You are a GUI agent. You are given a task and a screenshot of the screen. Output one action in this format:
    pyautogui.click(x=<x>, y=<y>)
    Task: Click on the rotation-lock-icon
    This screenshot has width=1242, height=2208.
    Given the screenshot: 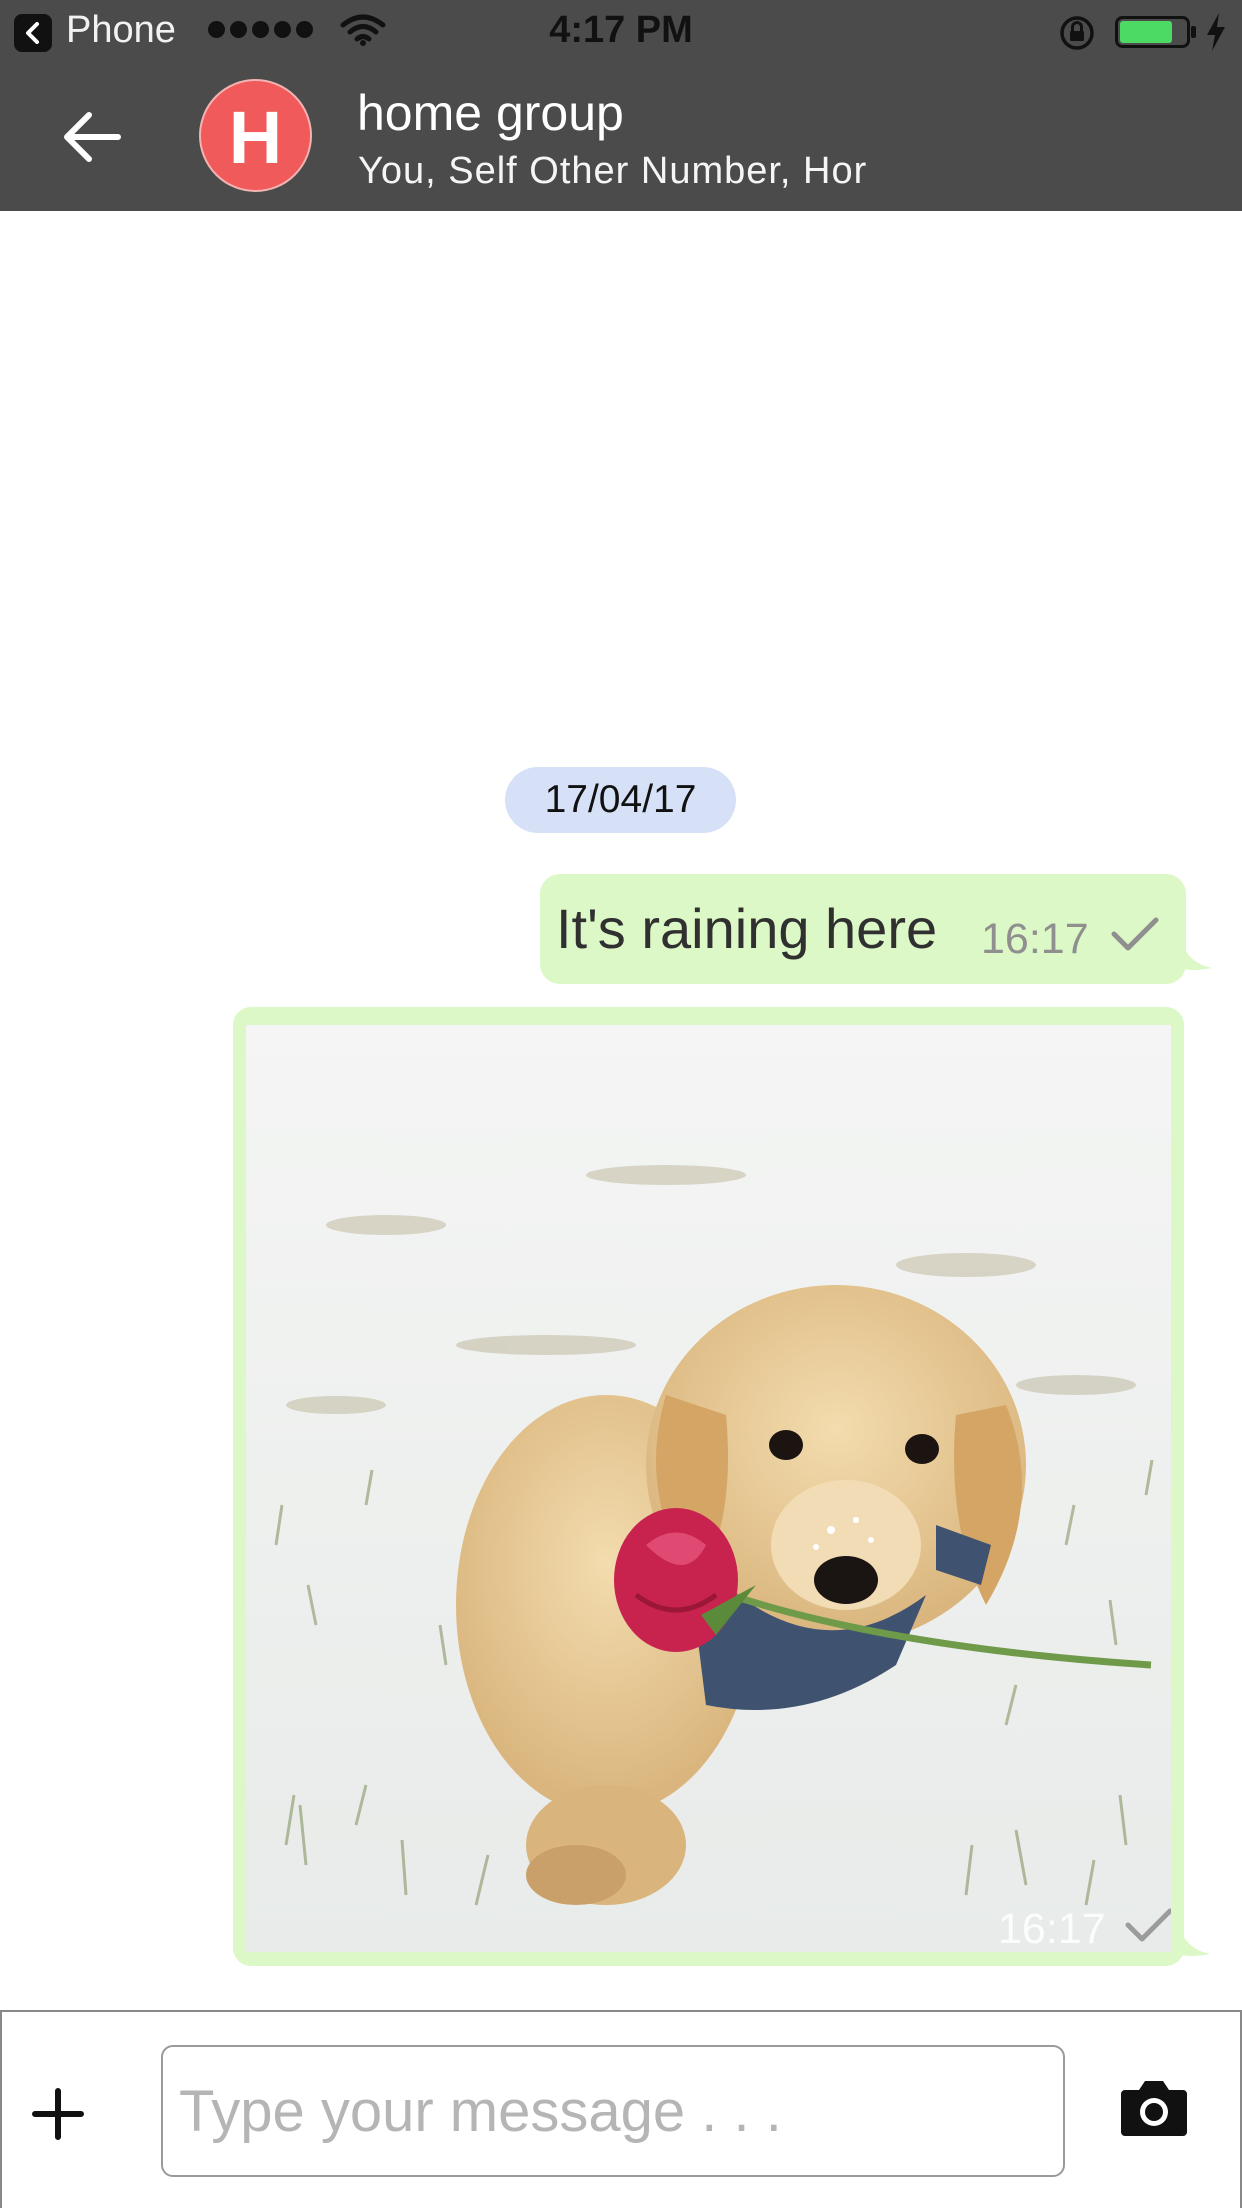 What is the action you would take?
    pyautogui.click(x=1077, y=33)
    